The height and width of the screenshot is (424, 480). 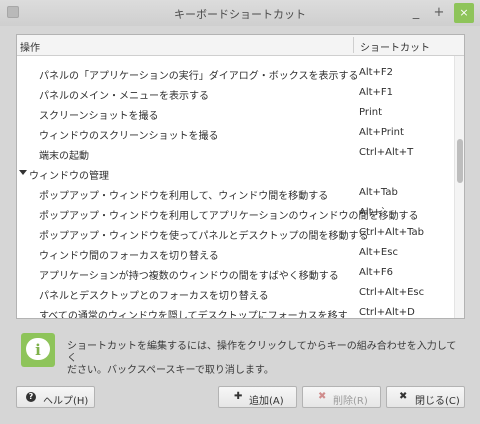 I want to click on add-button-label: 追加(A), so click(x=266, y=401).